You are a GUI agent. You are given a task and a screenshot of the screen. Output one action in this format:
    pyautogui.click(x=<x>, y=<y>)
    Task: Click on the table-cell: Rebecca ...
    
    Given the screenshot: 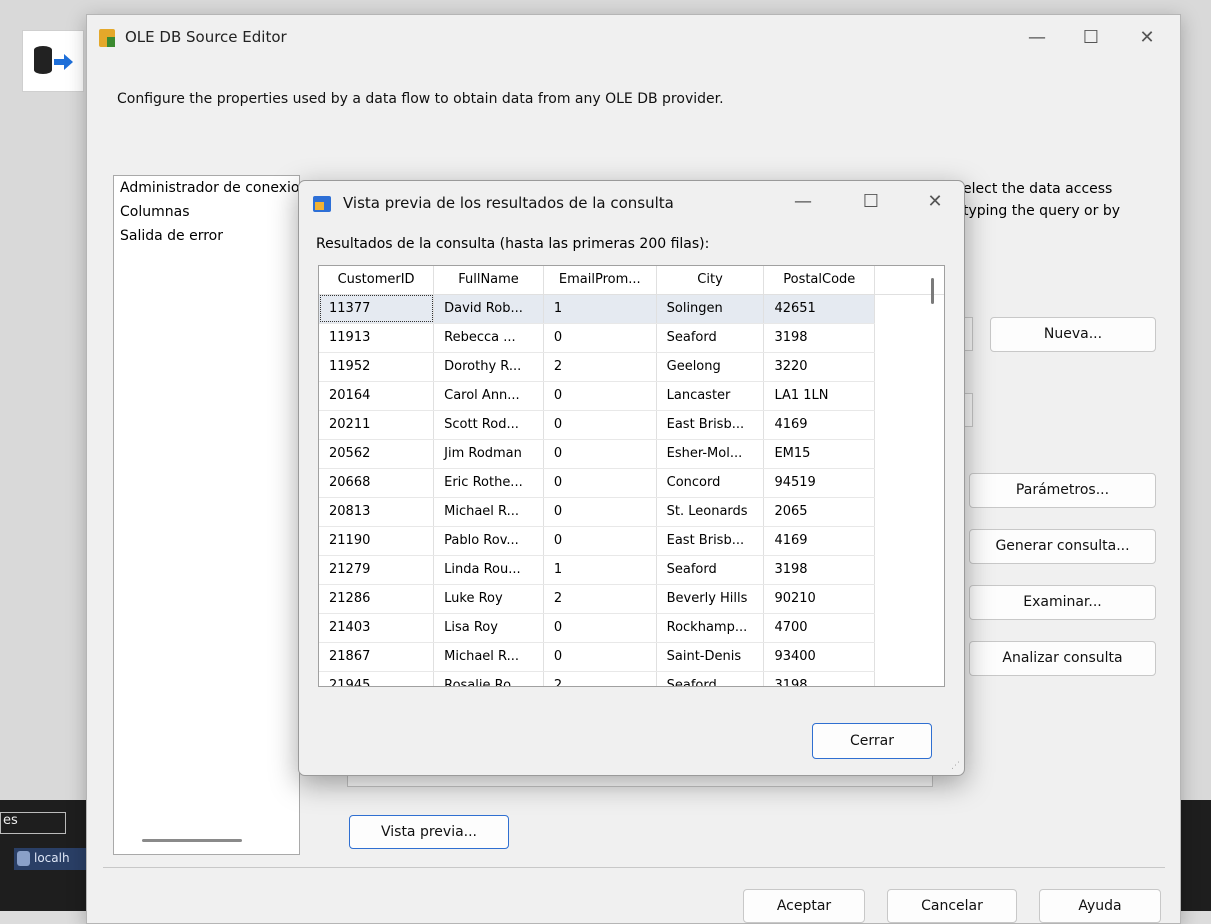 What is the action you would take?
    pyautogui.click(x=488, y=338)
    